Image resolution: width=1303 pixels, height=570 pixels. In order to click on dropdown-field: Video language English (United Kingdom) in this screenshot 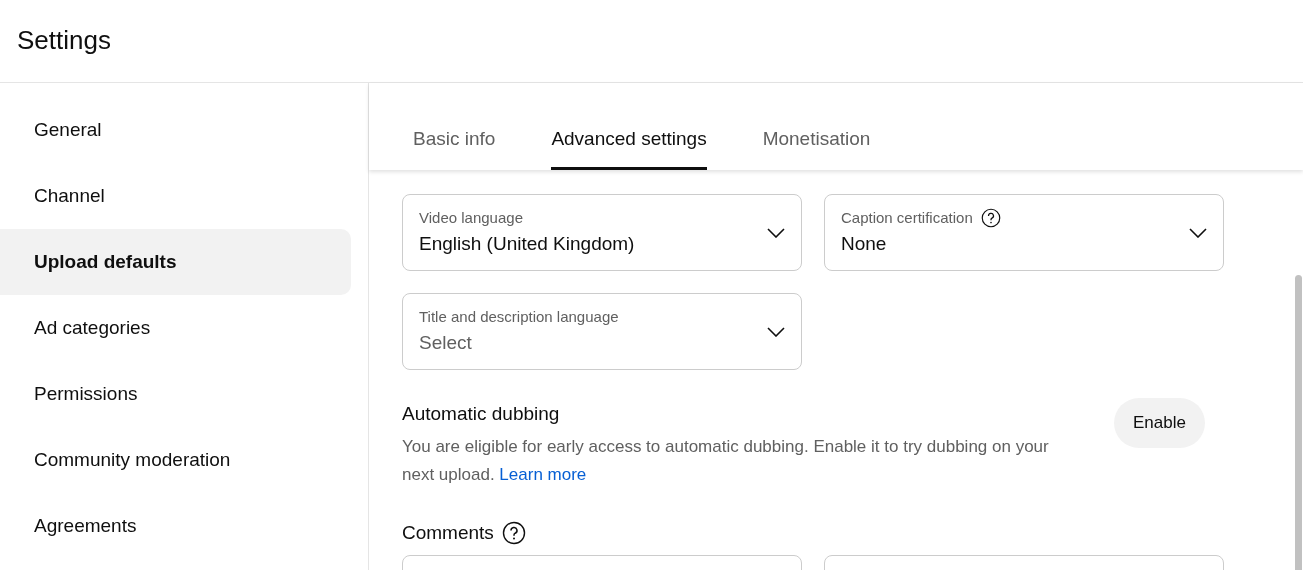, I will do `click(602, 232)`.